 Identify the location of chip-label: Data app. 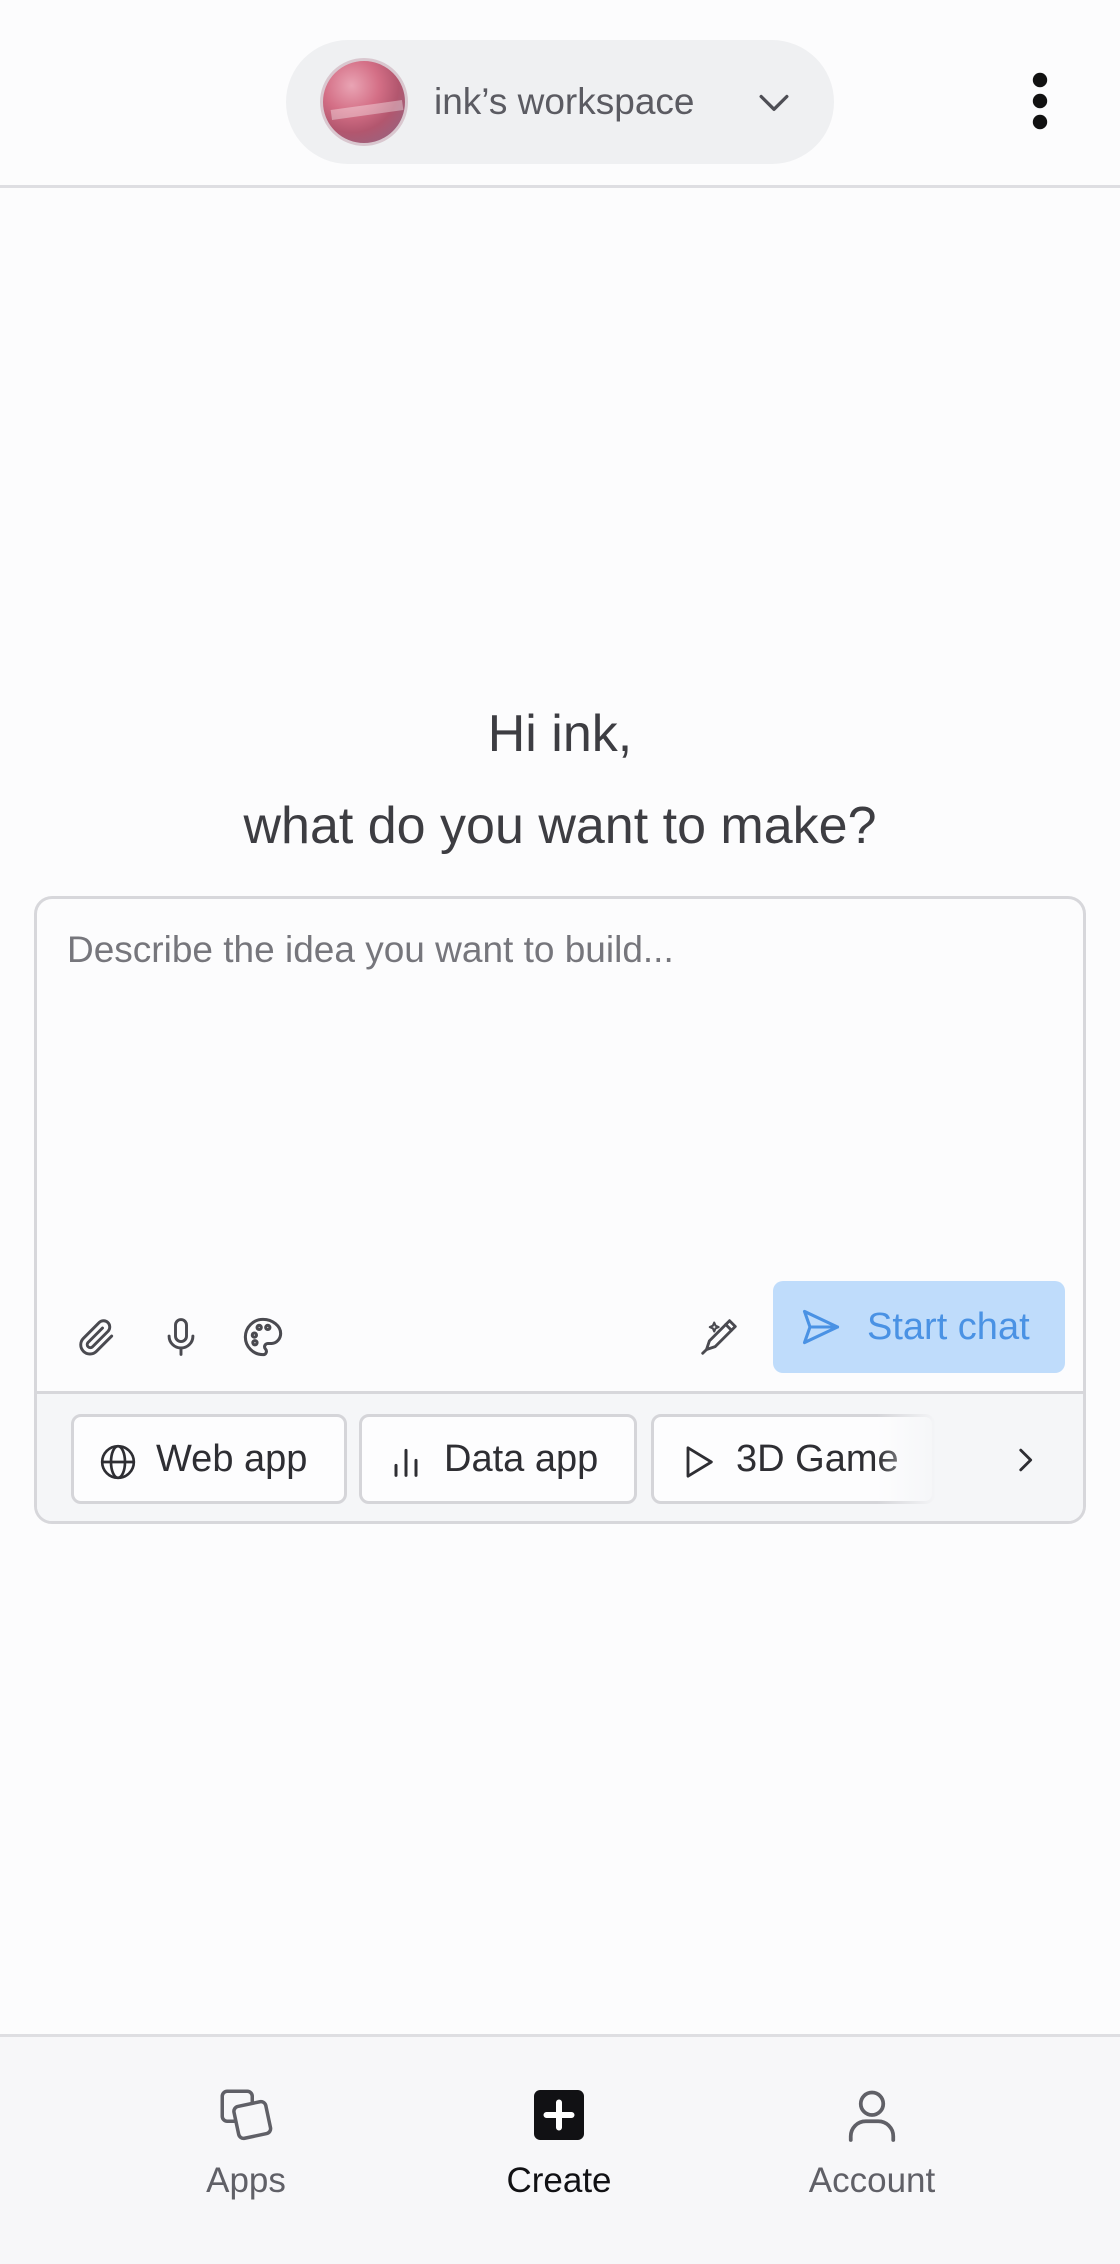
(521, 1459).